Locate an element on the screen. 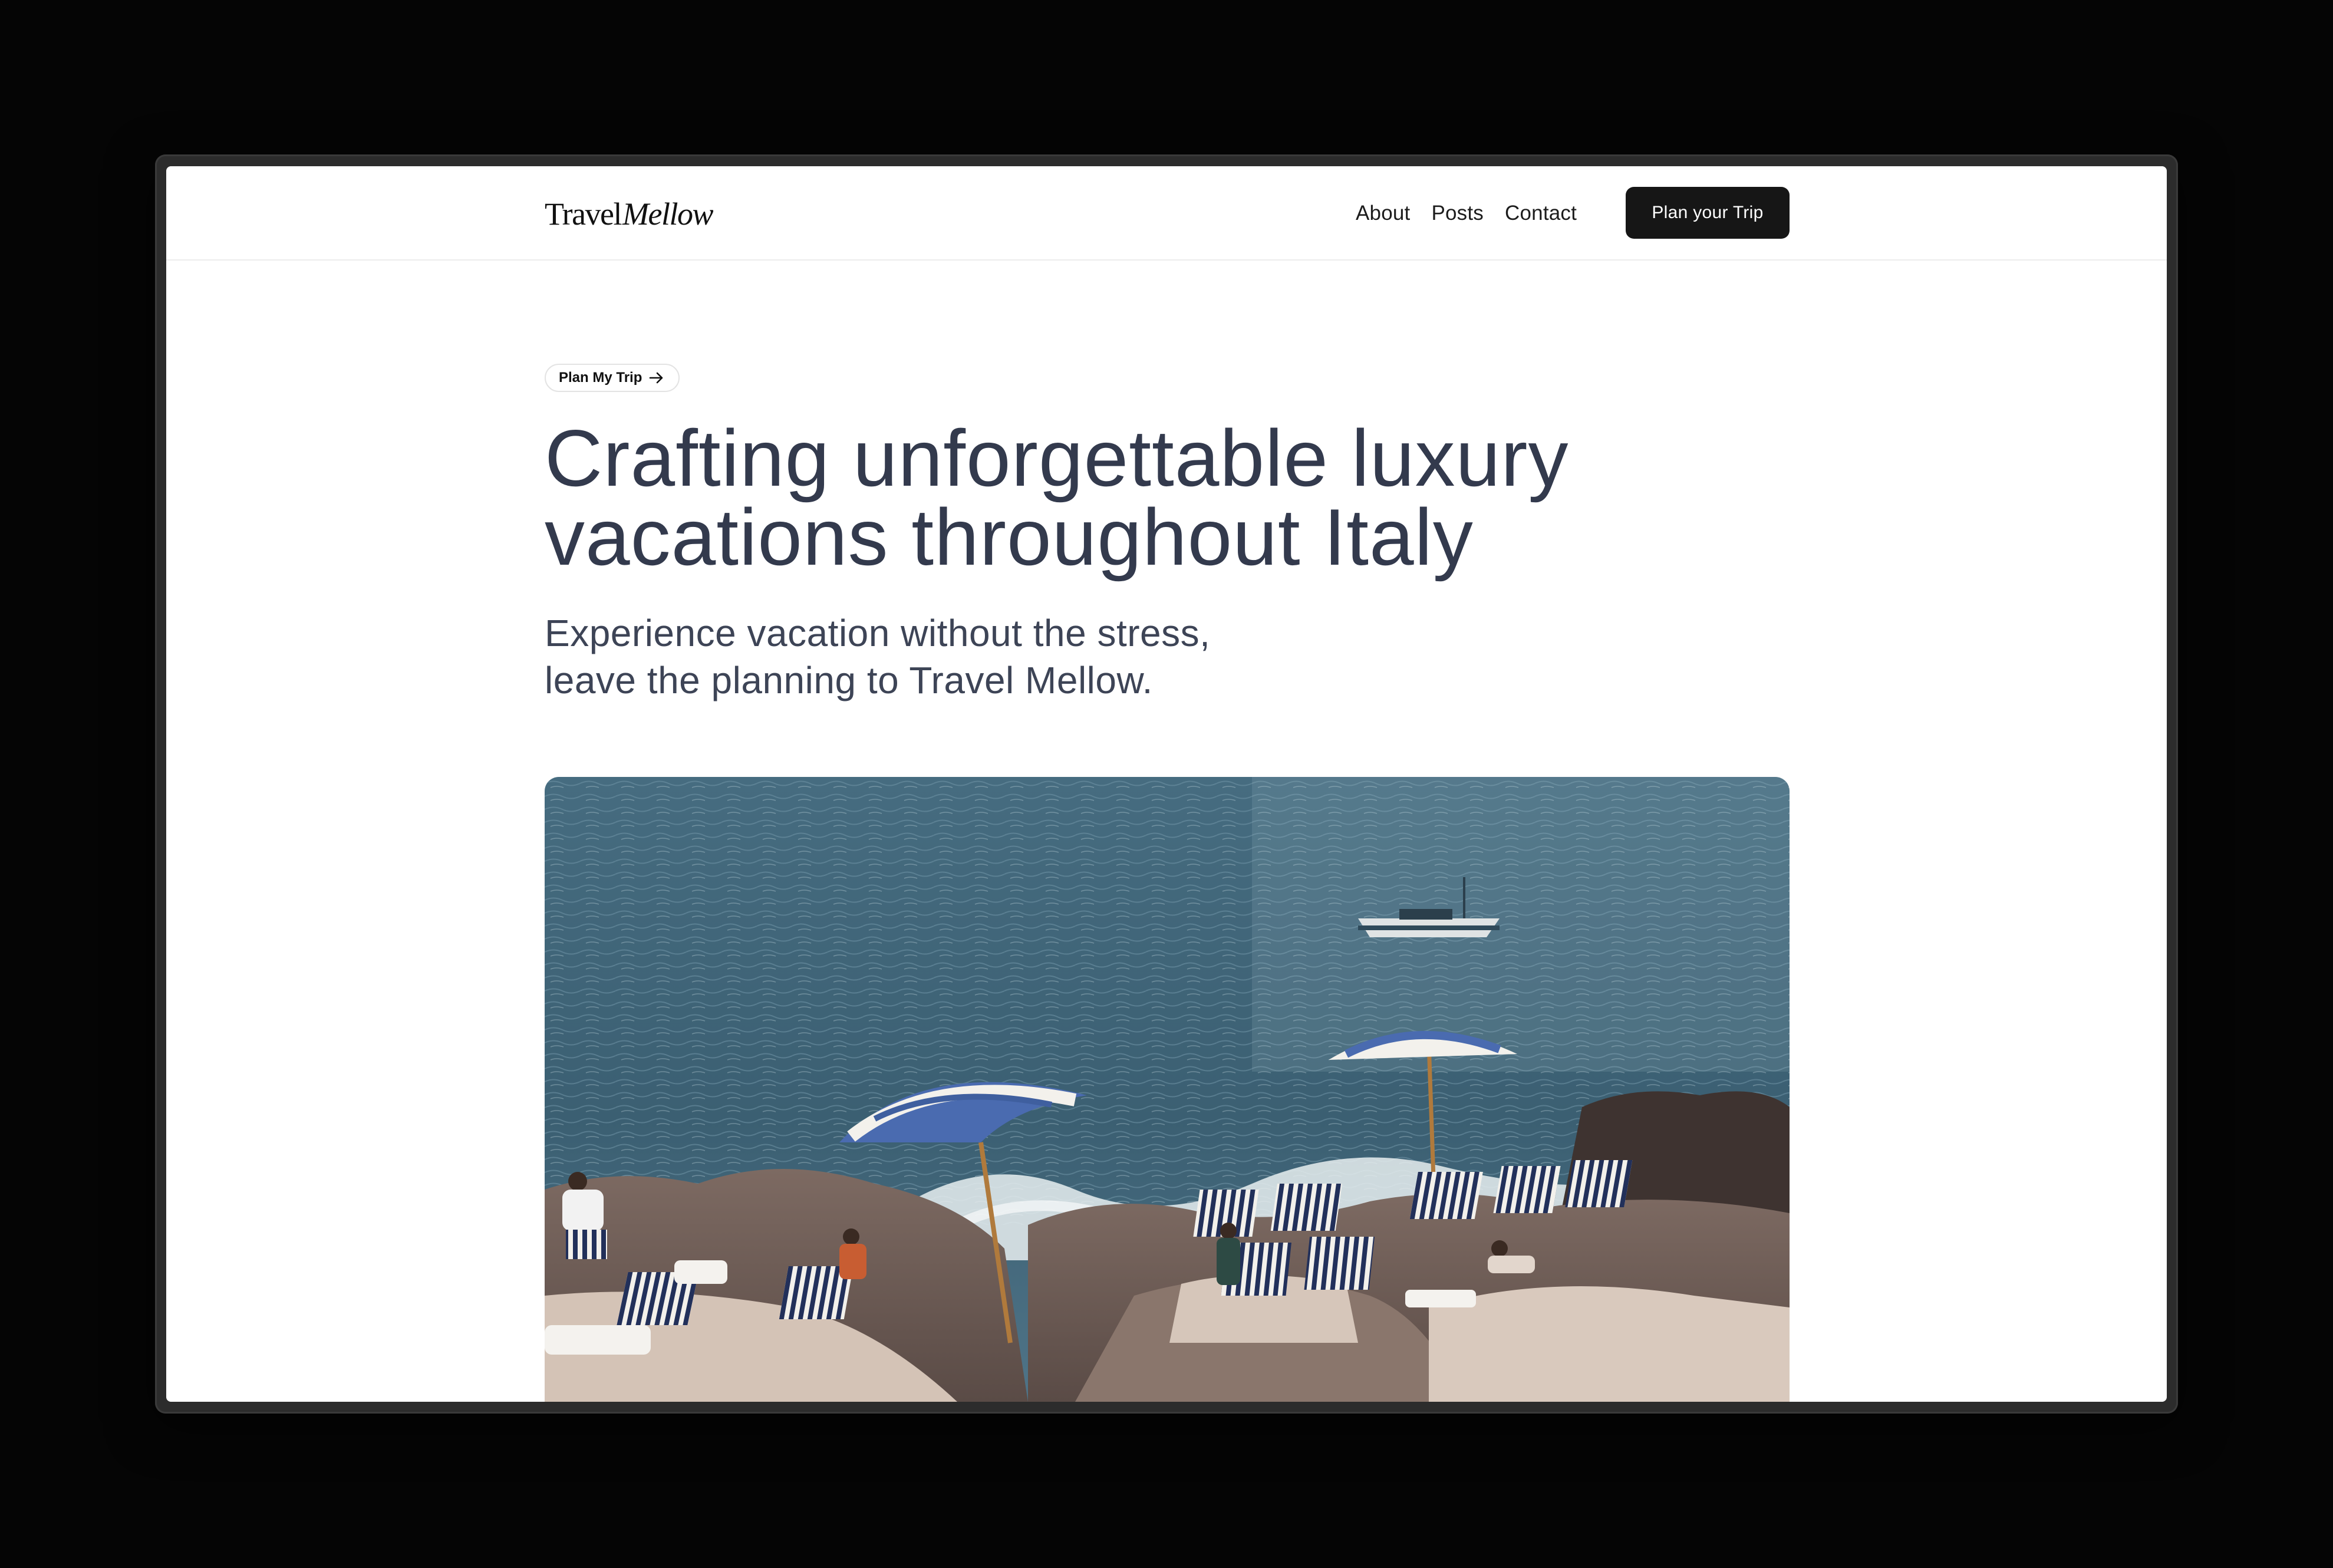 This screenshot has width=2333, height=1568. subhead-line-2: leave the planning to Travel Mellow. is located at coordinates (849, 680).